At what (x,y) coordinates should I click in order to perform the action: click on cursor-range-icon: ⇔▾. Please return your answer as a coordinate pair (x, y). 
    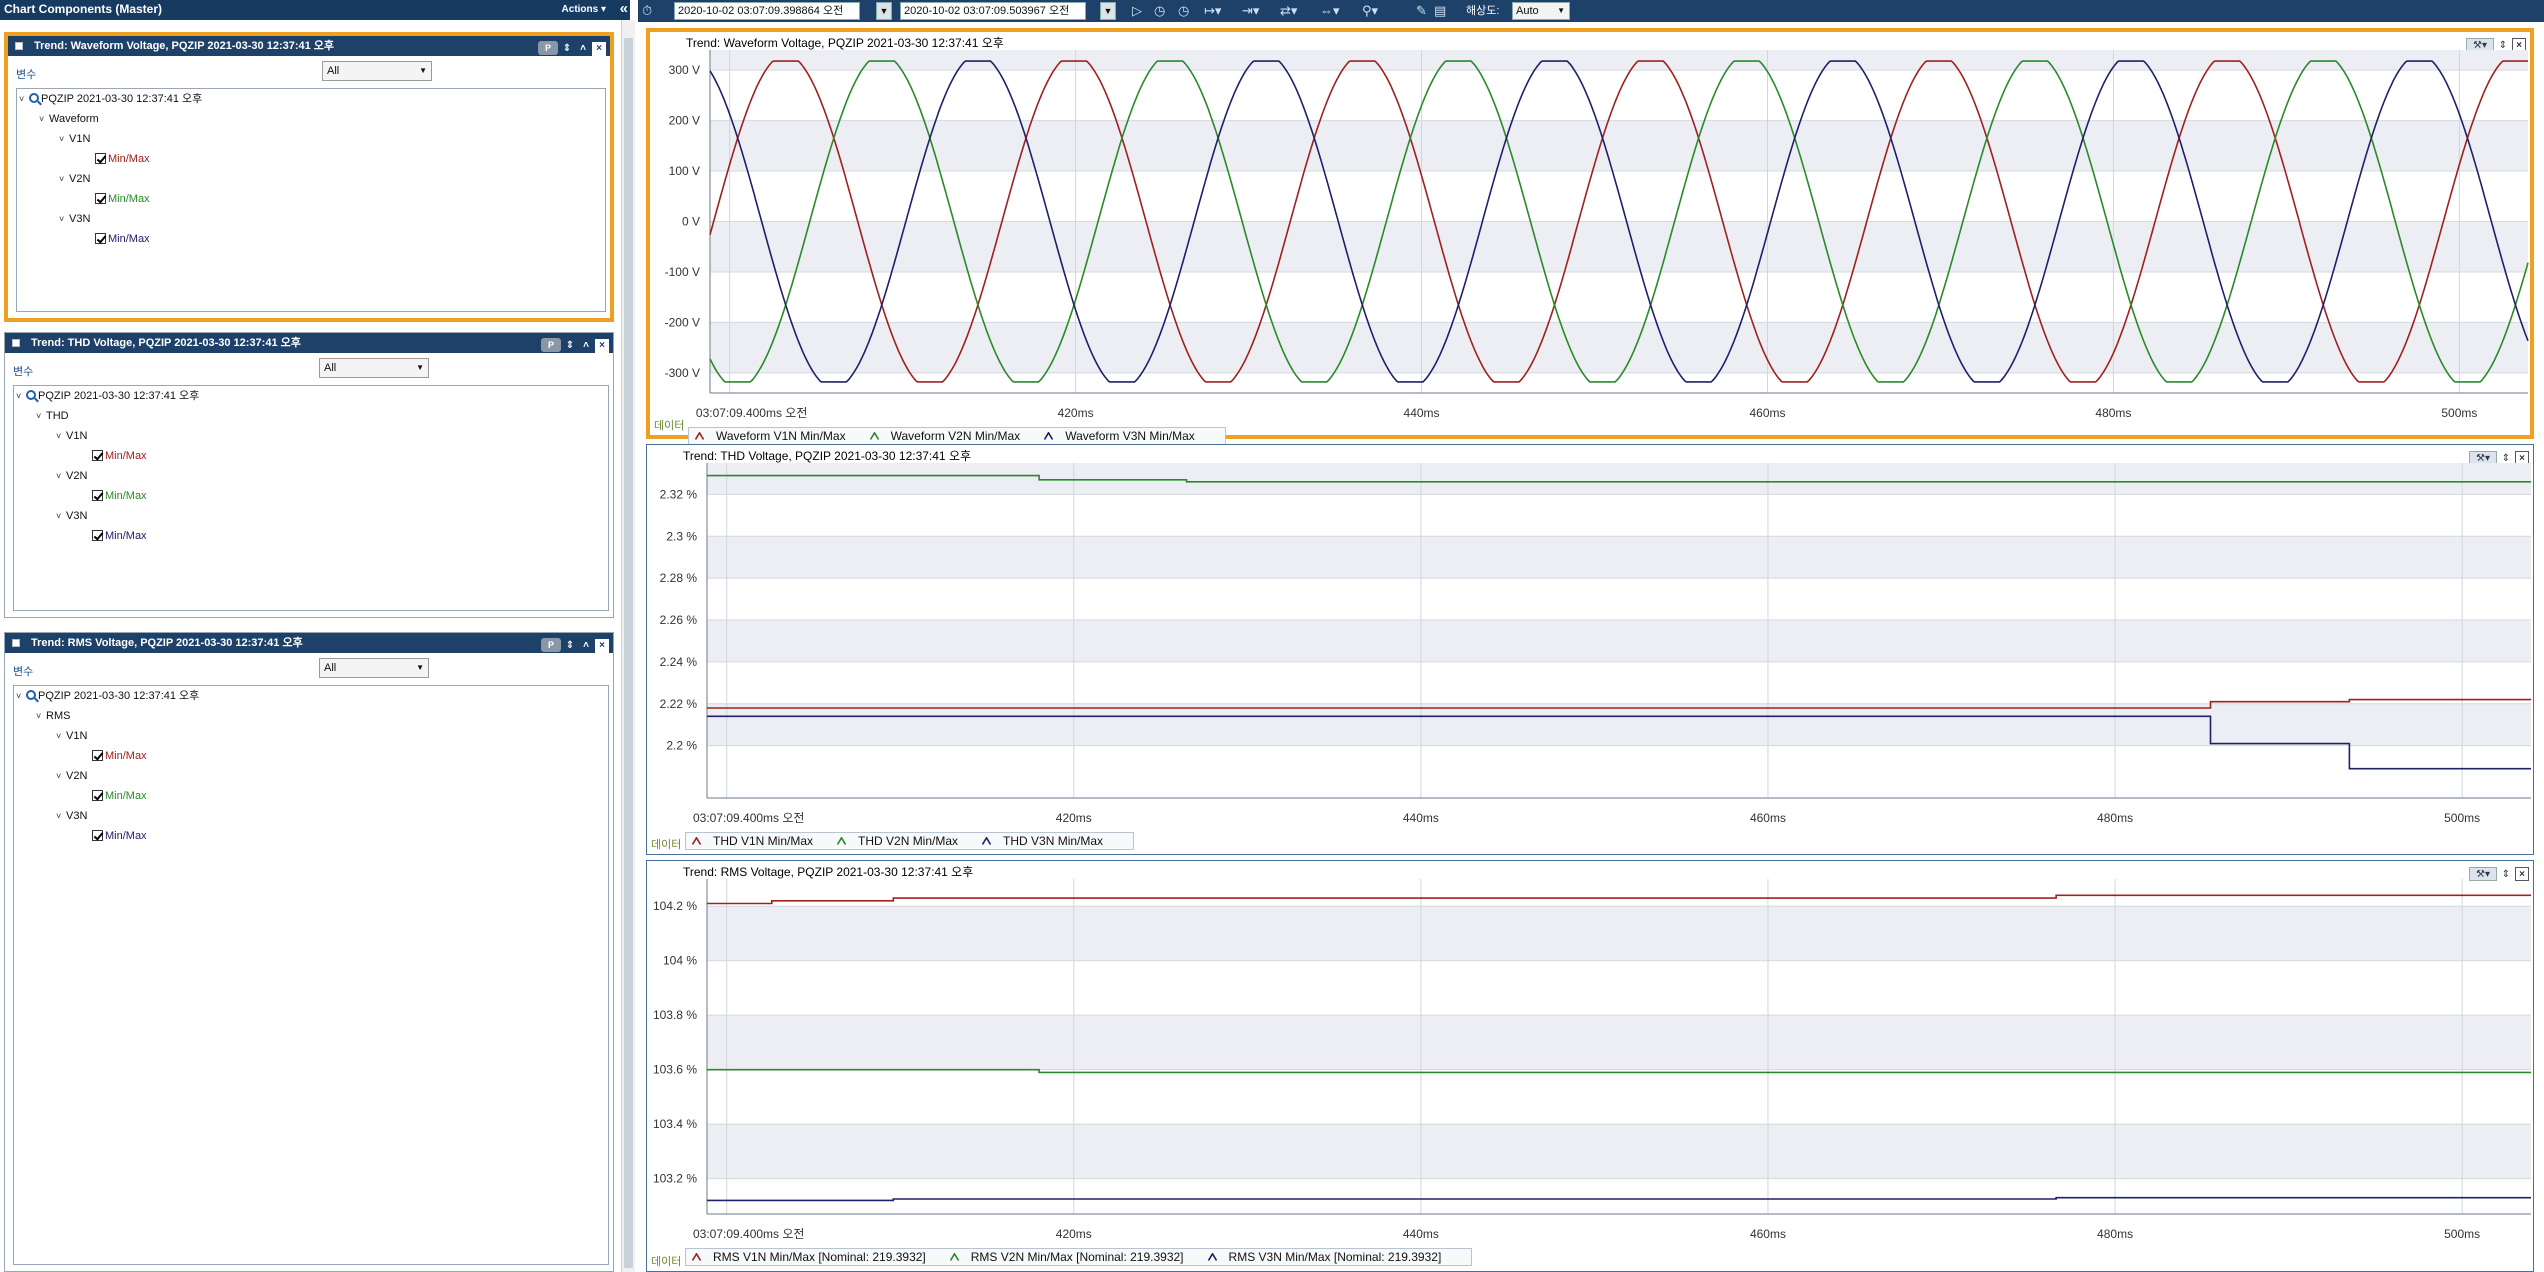
    Looking at the image, I should click on (1330, 11).